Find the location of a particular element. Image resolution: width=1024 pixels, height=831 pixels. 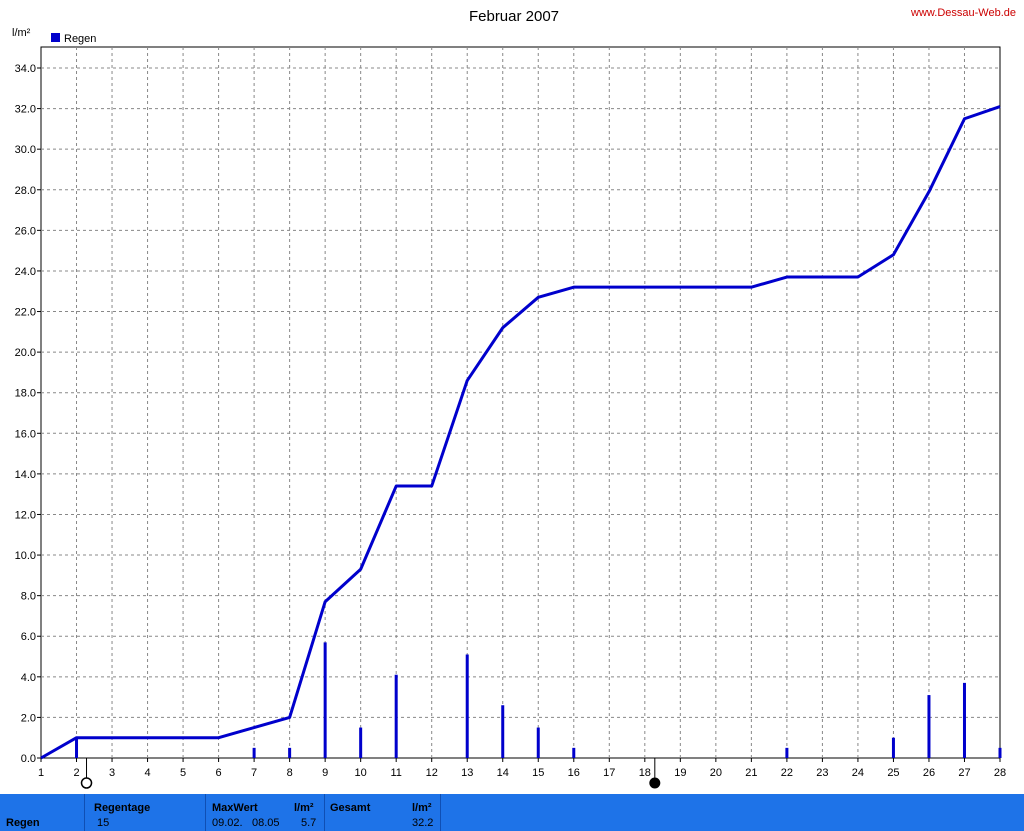

x-tick-label: 11 is located at coordinates (395, 773).